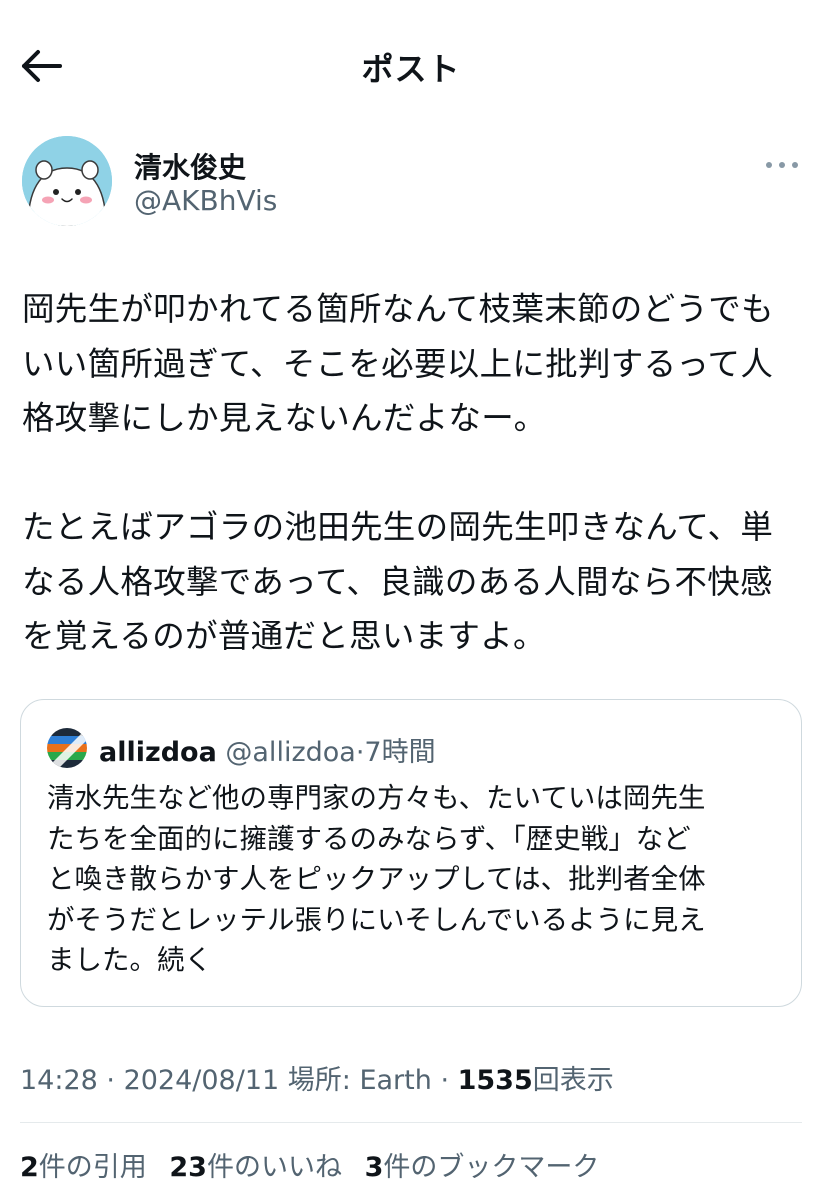 Image resolution: width=822 pixels, height=1200 pixels. What do you see at coordinates (188, 1167) in the screenshot?
I see `likes-count: 23` at bounding box center [188, 1167].